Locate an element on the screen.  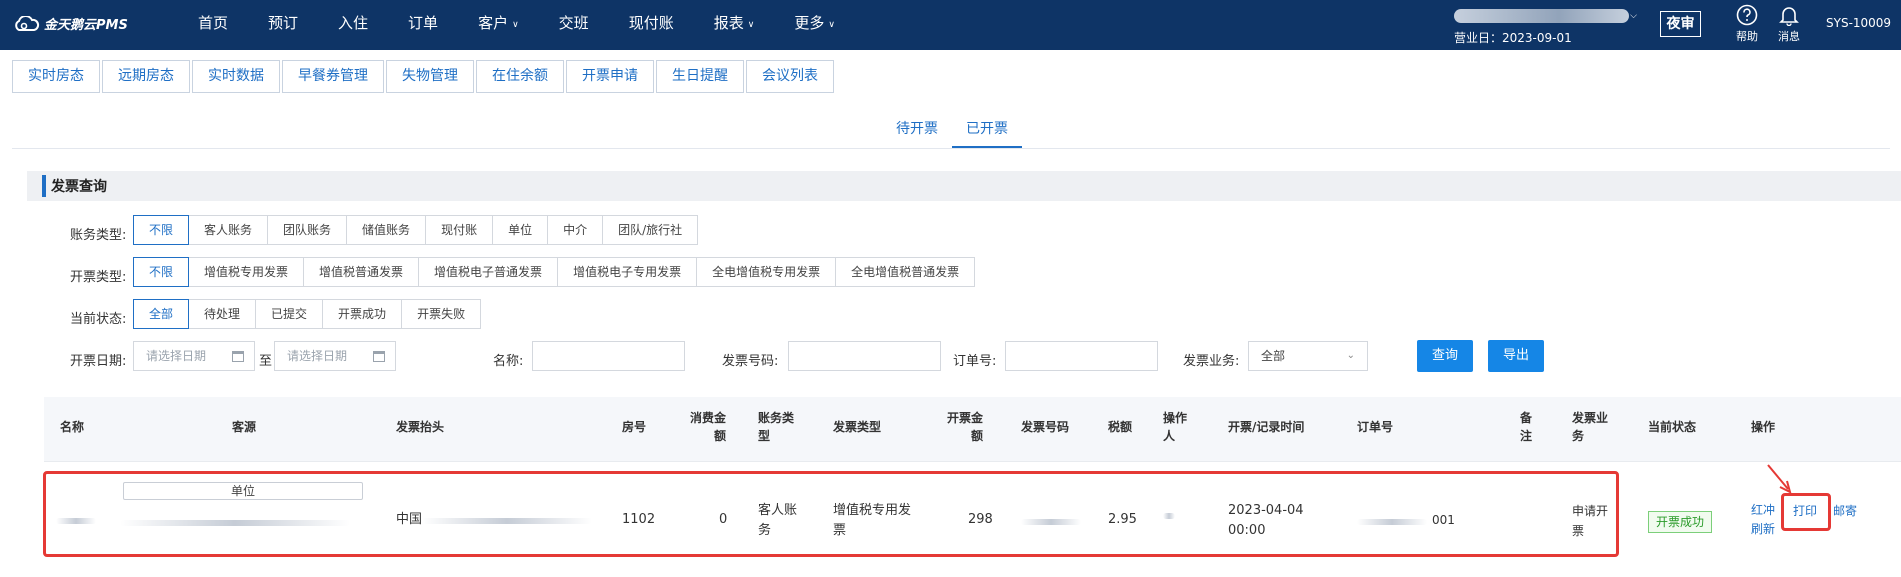
mail-link: 邮寄 is located at coordinates (1845, 511).